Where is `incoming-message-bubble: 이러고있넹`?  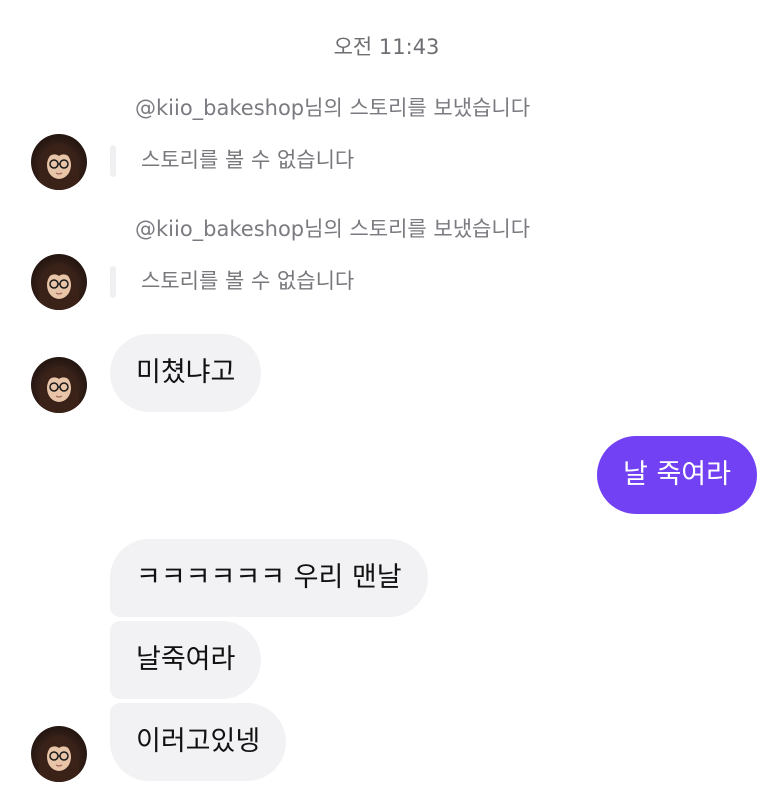
incoming-message-bubble: 이러고있넹 is located at coordinates (198, 742).